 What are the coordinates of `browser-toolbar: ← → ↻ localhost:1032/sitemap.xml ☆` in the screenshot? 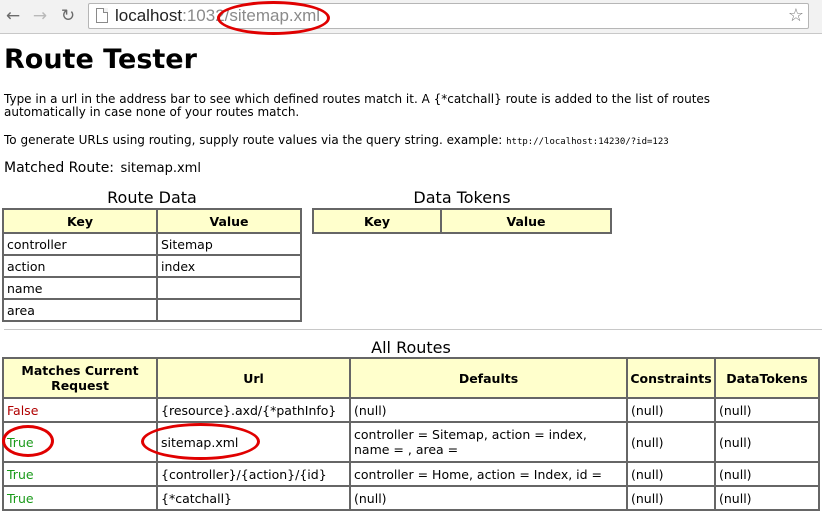 It's located at (411, 17).